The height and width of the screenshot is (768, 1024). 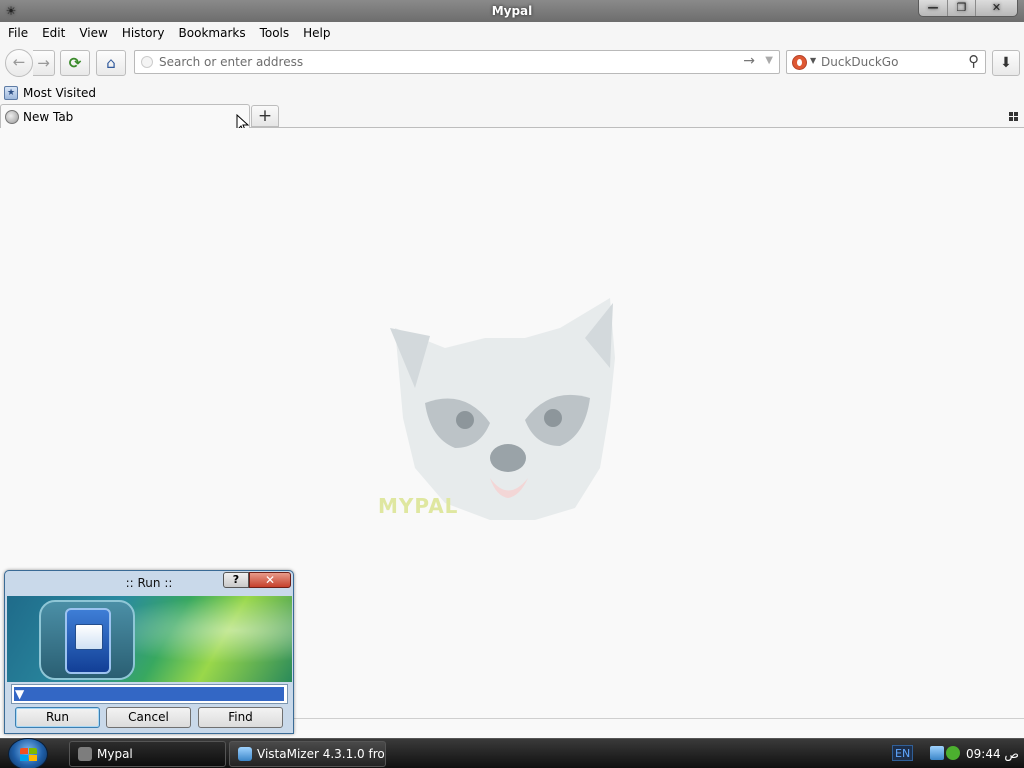 What do you see at coordinates (992, 753) in the screenshot?
I see `clock: 09:44 ص` at bounding box center [992, 753].